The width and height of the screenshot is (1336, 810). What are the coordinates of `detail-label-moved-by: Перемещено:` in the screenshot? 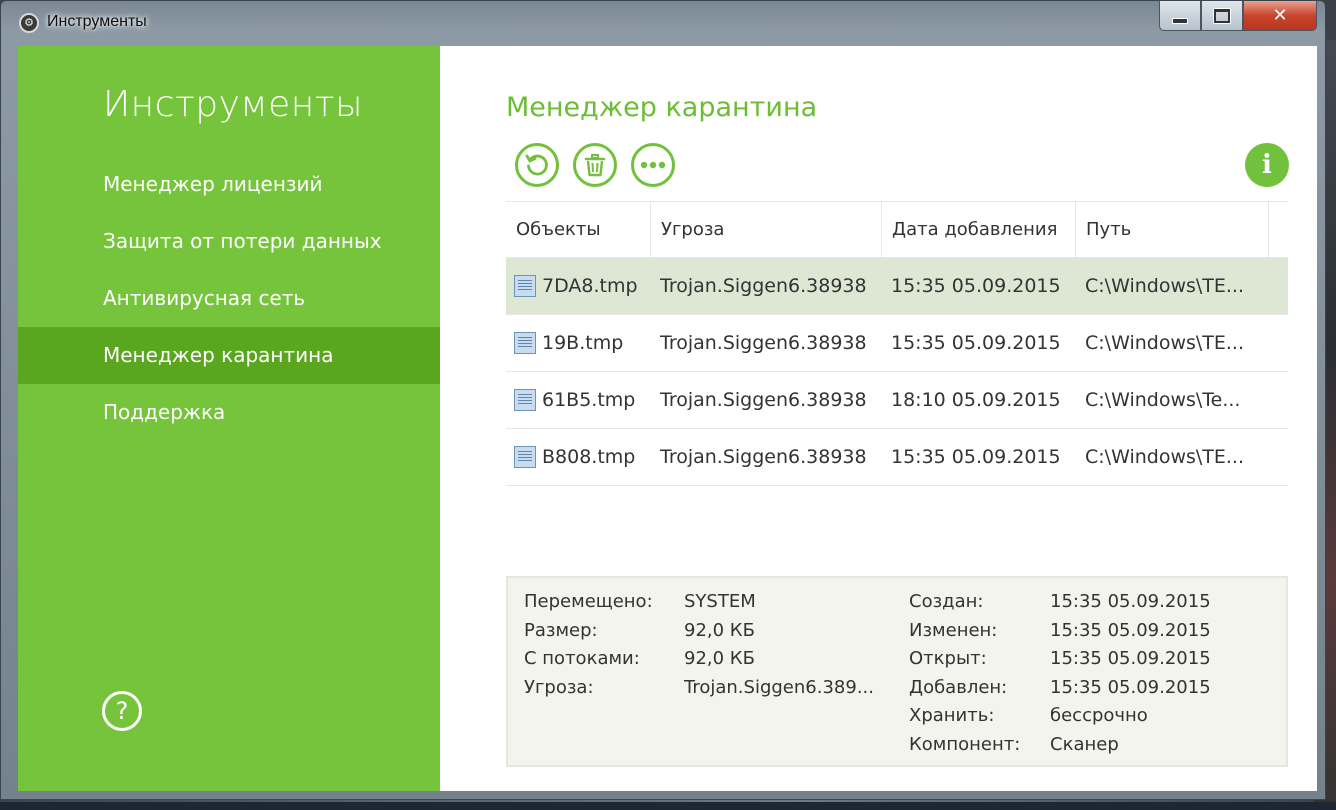 It's located at (588, 601).